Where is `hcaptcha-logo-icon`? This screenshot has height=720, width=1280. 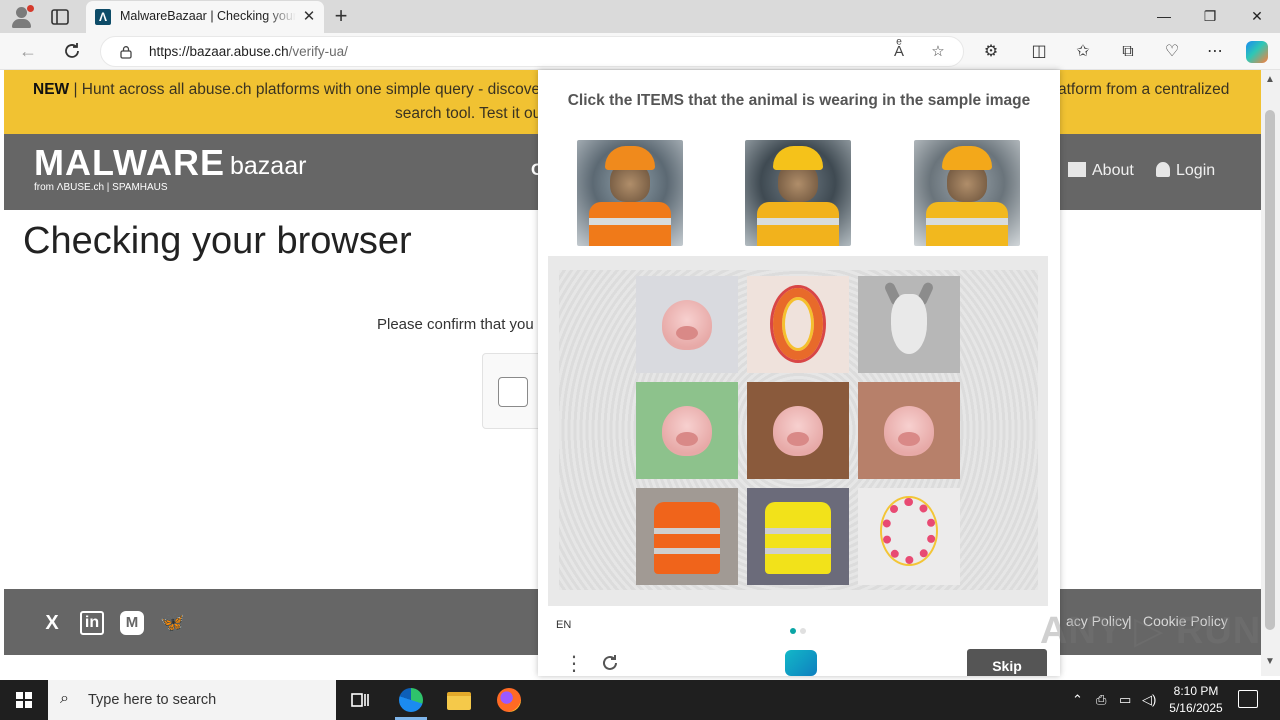
hcaptcha-logo-icon is located at coordinates (801, 663).